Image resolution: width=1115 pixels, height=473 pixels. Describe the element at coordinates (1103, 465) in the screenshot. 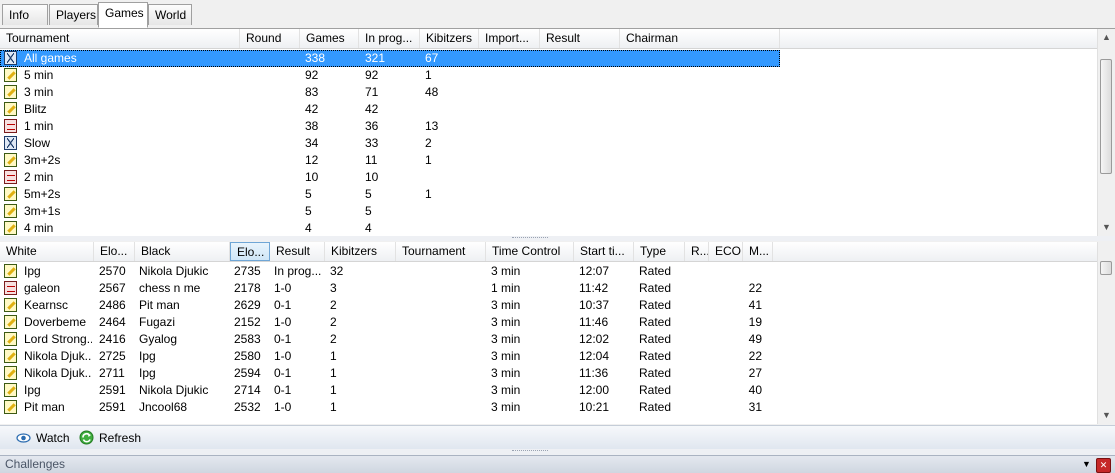

I see `close-icon: ✕` at that location.